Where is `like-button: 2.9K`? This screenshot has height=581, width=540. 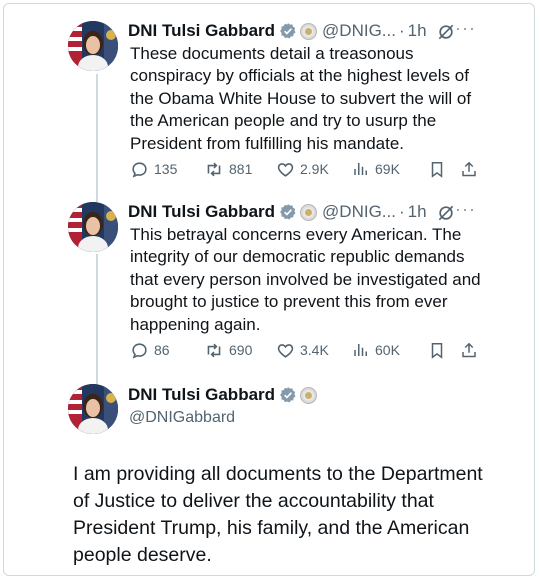 like-button: 2.9K is located at coordinates (314, 169).